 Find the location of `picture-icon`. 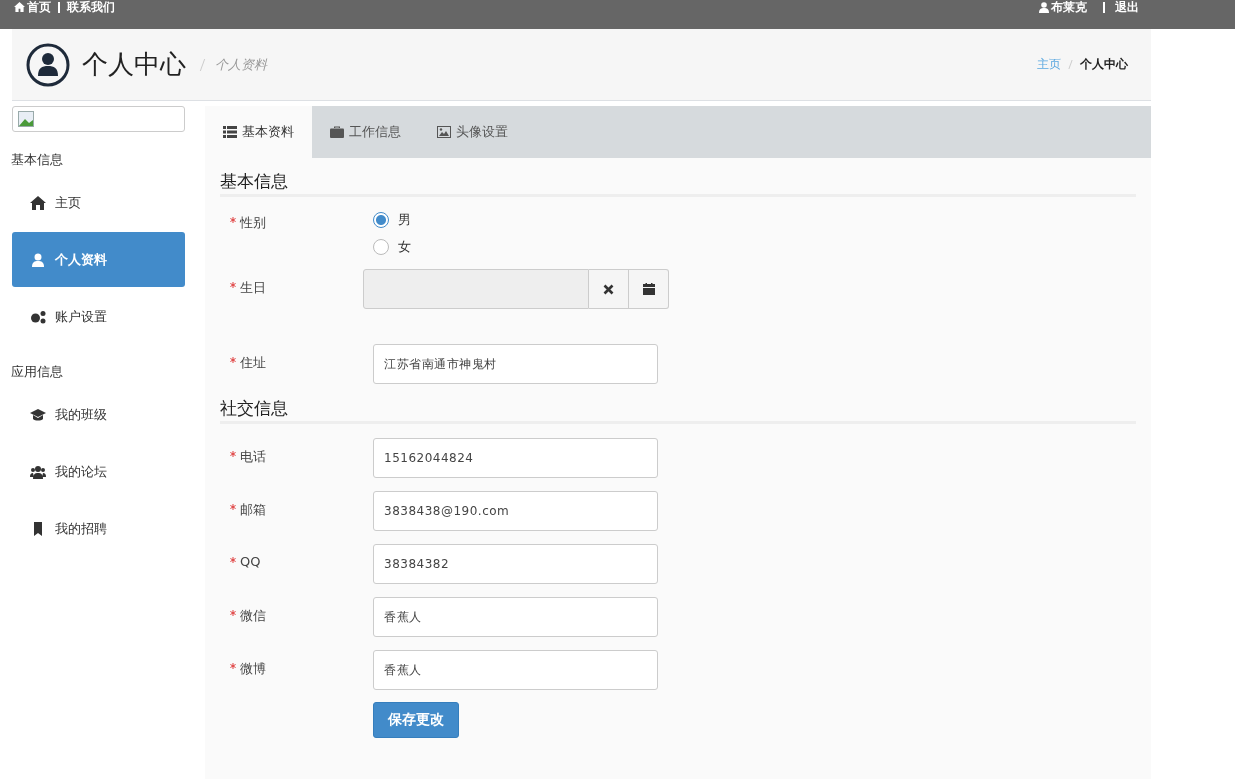

picture-icon is located at coordinates (444, 132).